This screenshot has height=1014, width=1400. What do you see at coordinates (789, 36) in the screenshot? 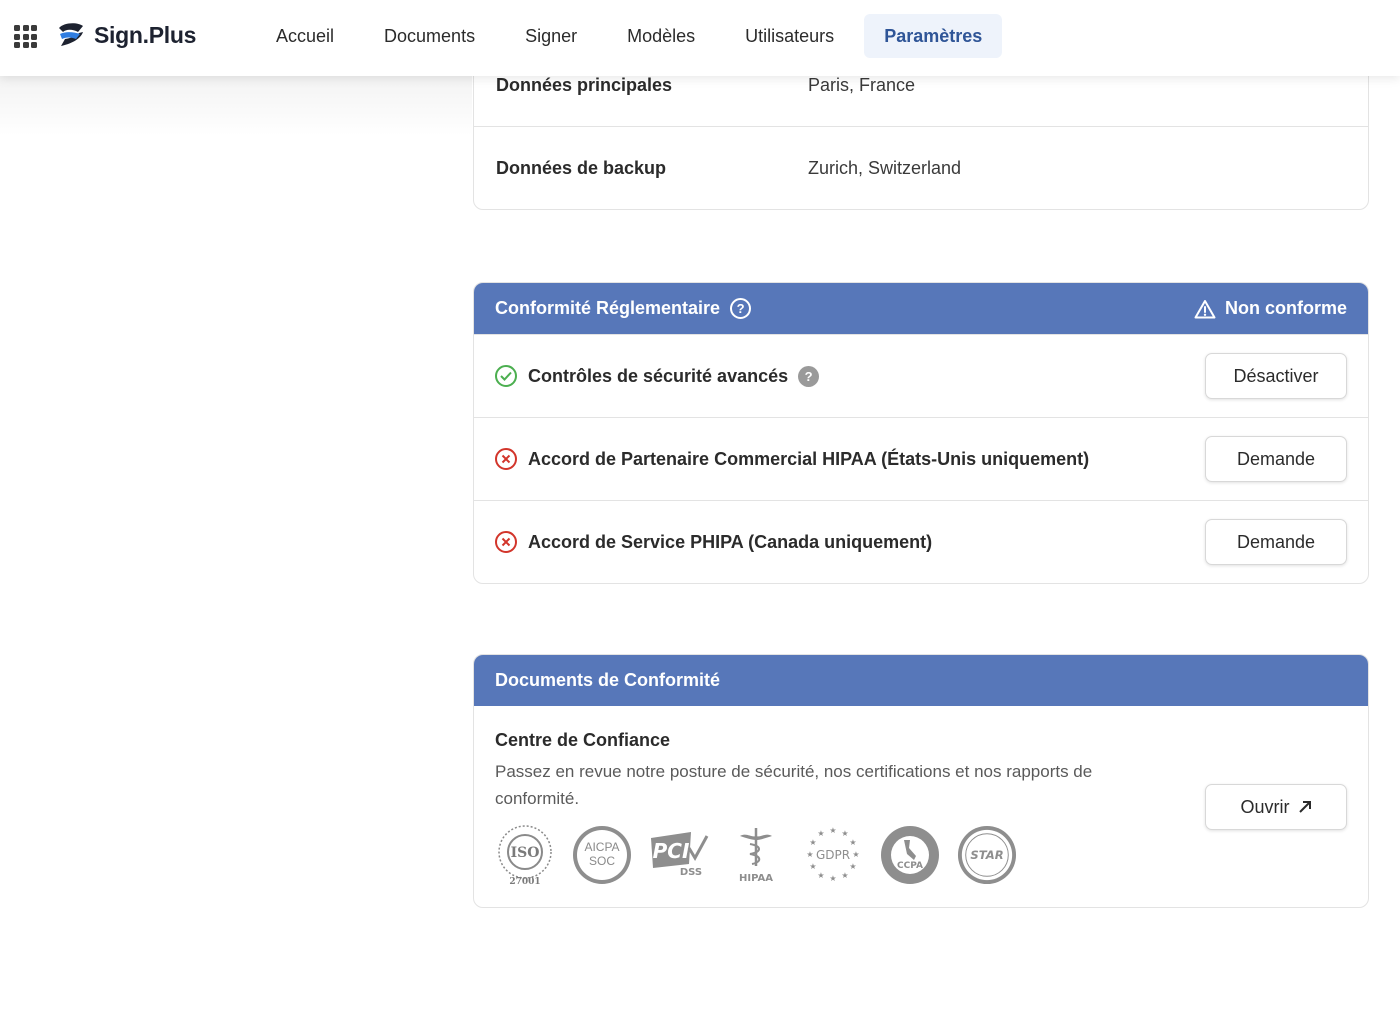
I see `nav-item-utilisateurs: Utilisateurs` at bounding box center [789, 36].